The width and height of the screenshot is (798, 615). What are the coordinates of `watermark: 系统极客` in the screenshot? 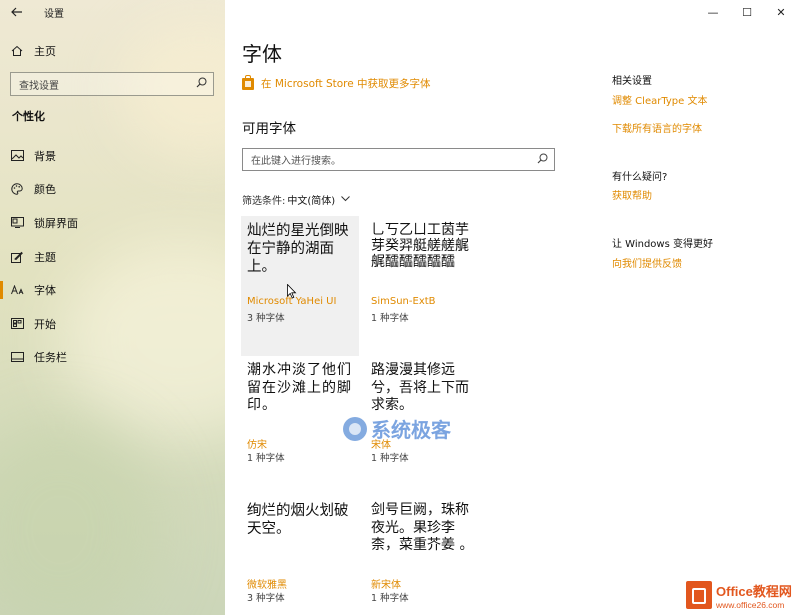 It's located at (397, 428).